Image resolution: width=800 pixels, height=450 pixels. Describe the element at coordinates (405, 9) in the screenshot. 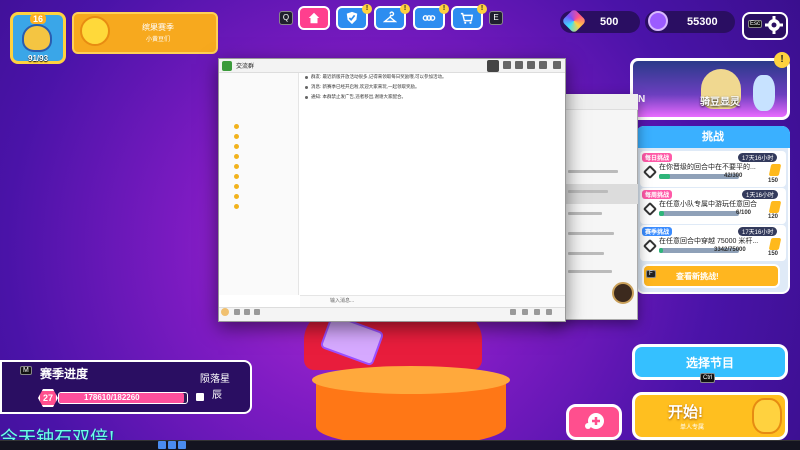

I see `customize-notif: !` at that location.